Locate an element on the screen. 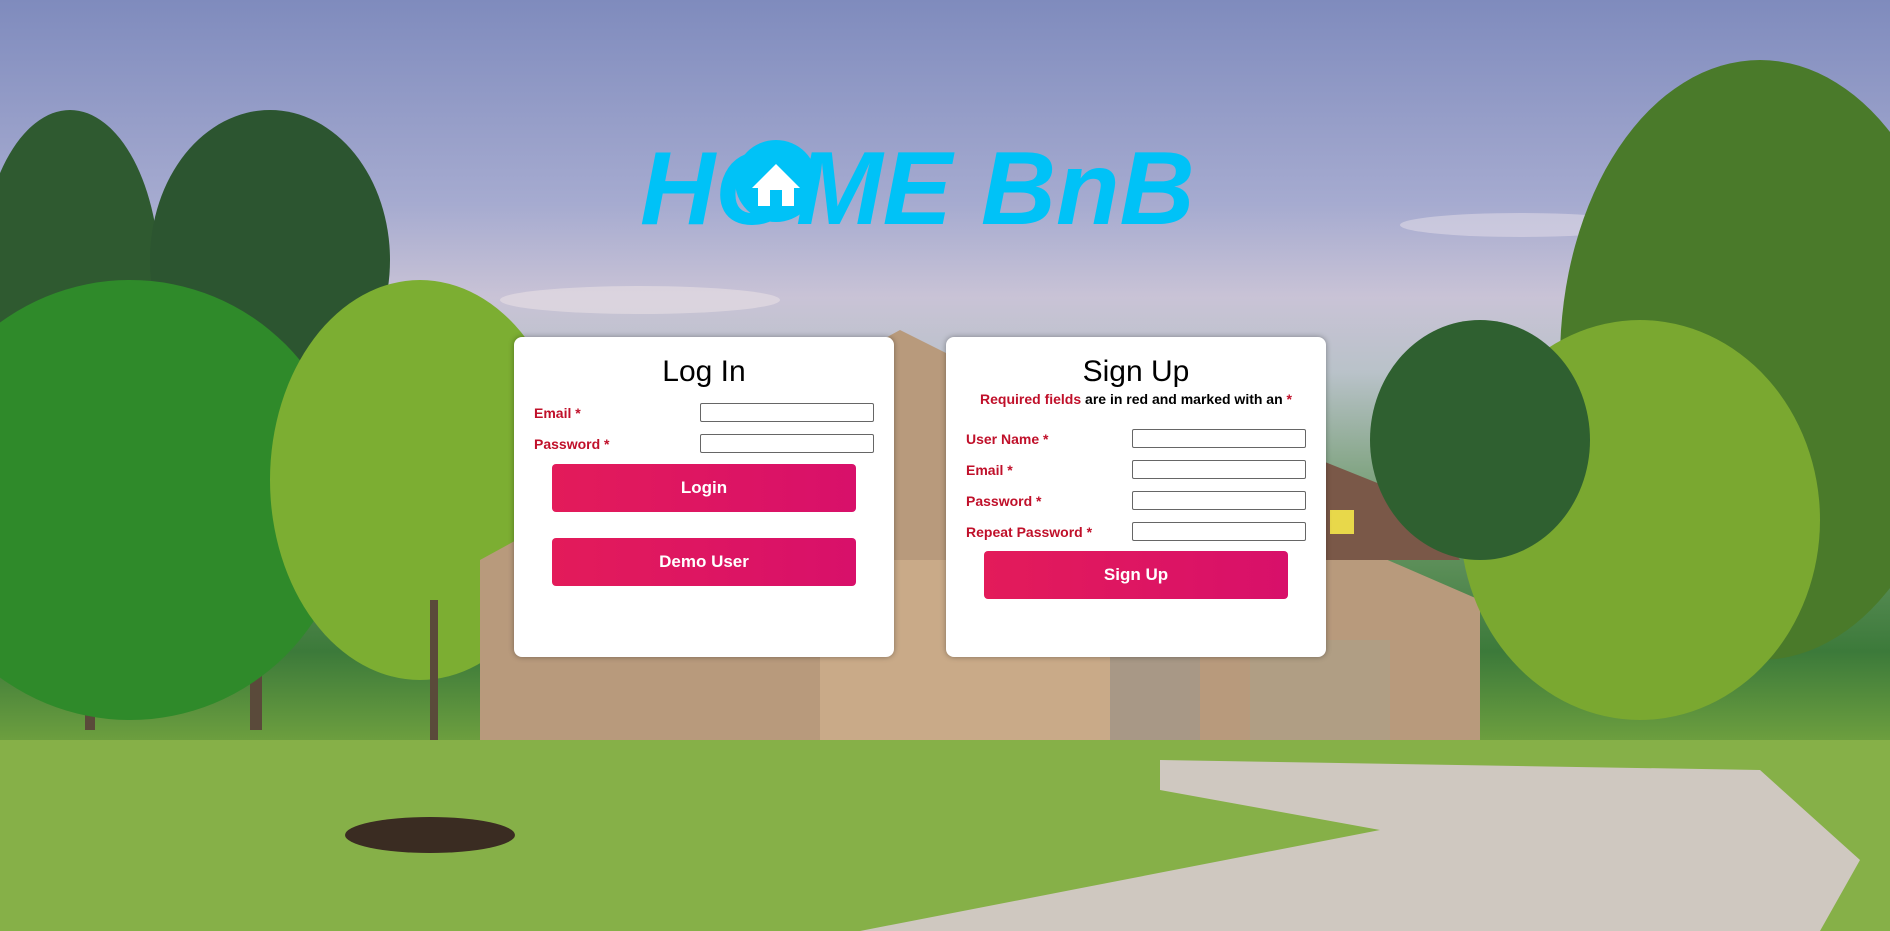  login-password-row: Password * is located at coordinates (704, 445).